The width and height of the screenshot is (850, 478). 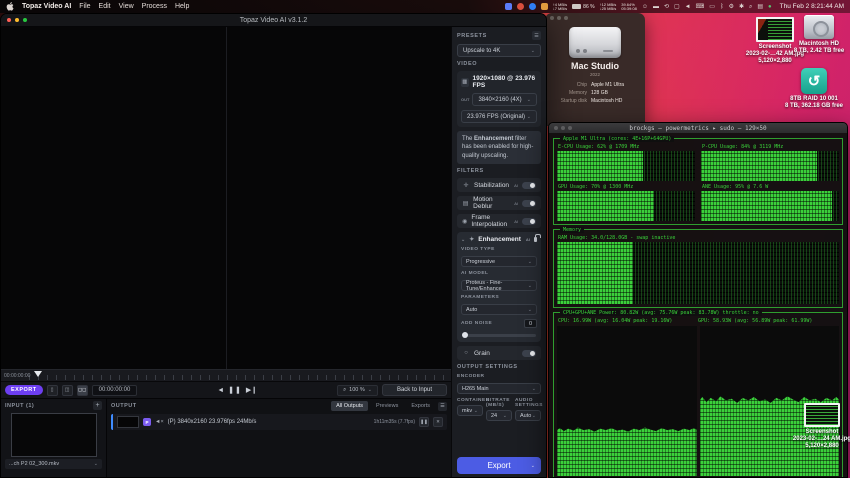 I want to click on preview-split-divider, so click(x=226, y=198).